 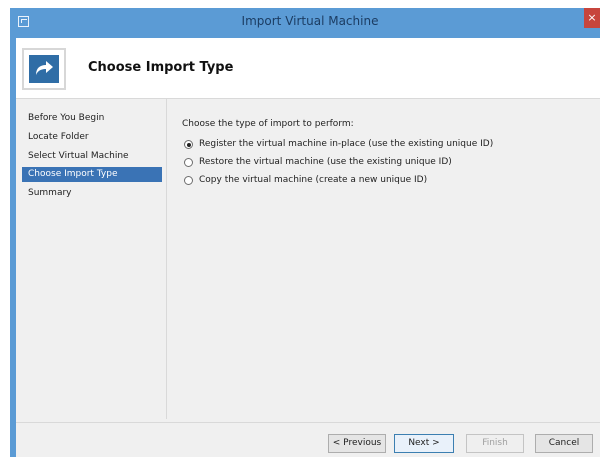 What do you see at coordinates (188, 144) in the screenshot?
I see `radio-button-selected` at bounding box center [188, 144].